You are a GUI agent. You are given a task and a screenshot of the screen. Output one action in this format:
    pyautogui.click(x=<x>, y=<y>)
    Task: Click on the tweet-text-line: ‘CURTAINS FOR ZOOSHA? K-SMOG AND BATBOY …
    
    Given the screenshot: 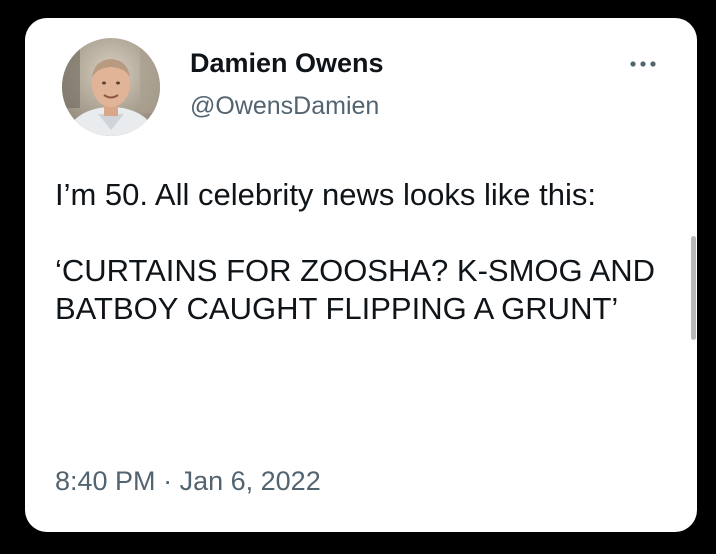 What is the action you would take?
    pyautogui.click(x=355, y=289)
    